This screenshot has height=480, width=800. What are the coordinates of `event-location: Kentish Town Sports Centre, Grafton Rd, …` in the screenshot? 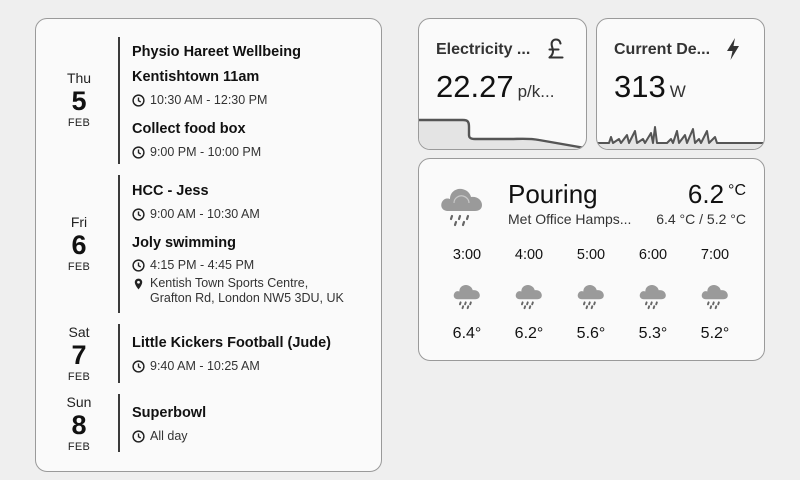 It's located at (238, 291).